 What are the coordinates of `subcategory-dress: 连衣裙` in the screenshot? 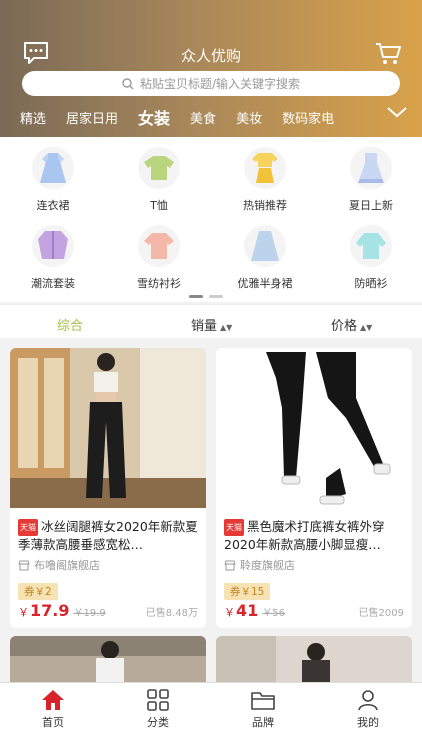 It's located at (53, 180).